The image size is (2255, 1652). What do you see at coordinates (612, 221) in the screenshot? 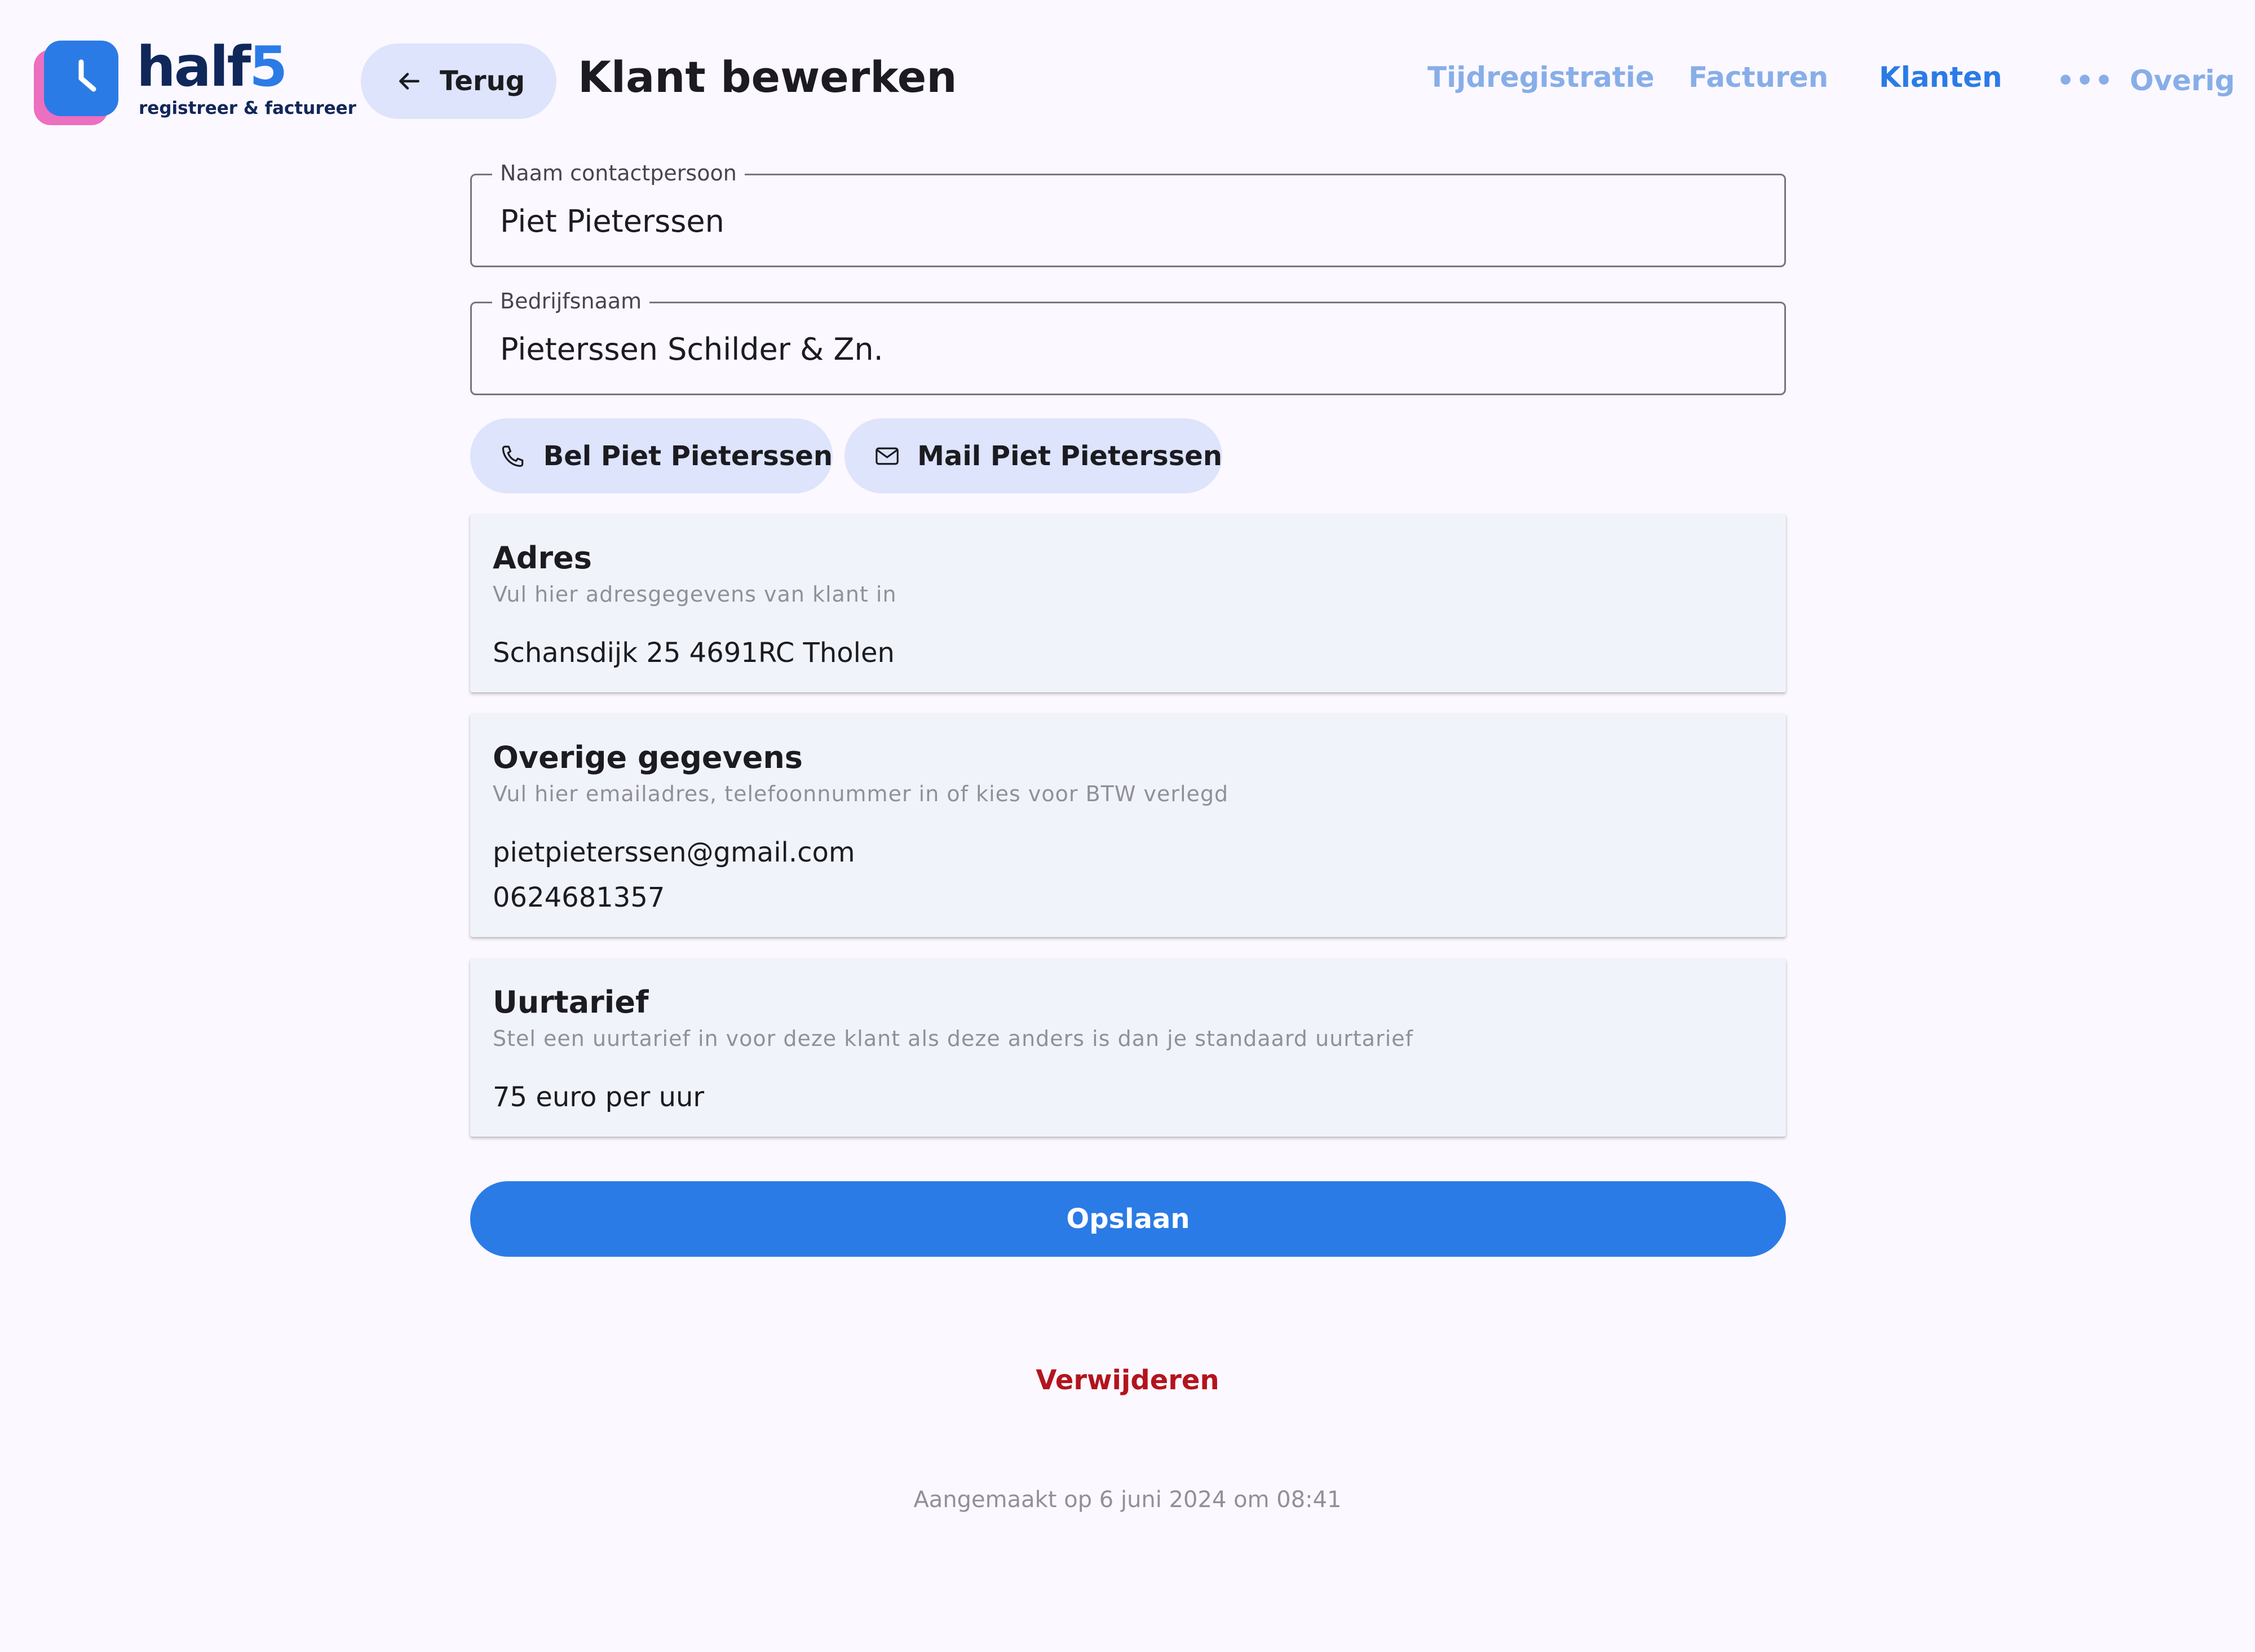
I see `contact-name-value: Piet Pieterssen` at bounding box center [612, 221].